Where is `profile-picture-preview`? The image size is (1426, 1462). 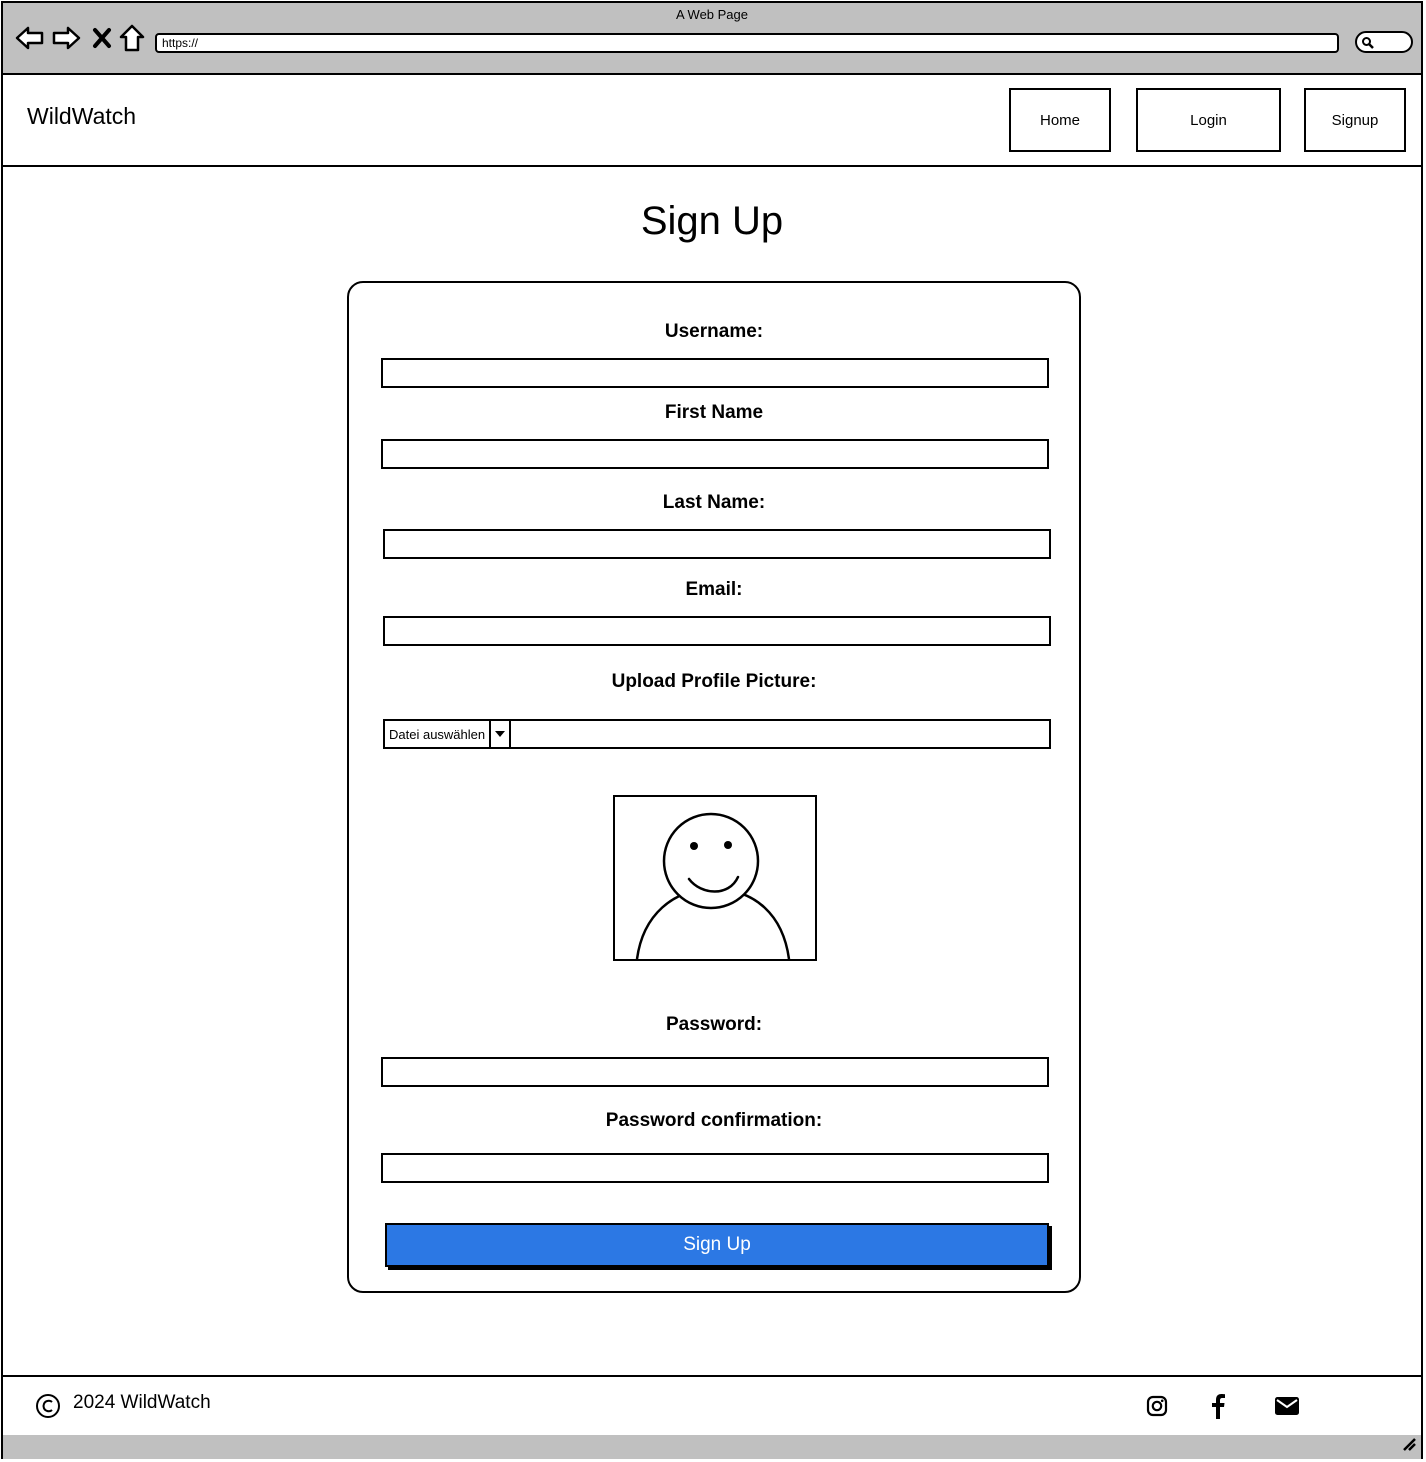
profile-picture-preview is located at coordinates (715, 878).